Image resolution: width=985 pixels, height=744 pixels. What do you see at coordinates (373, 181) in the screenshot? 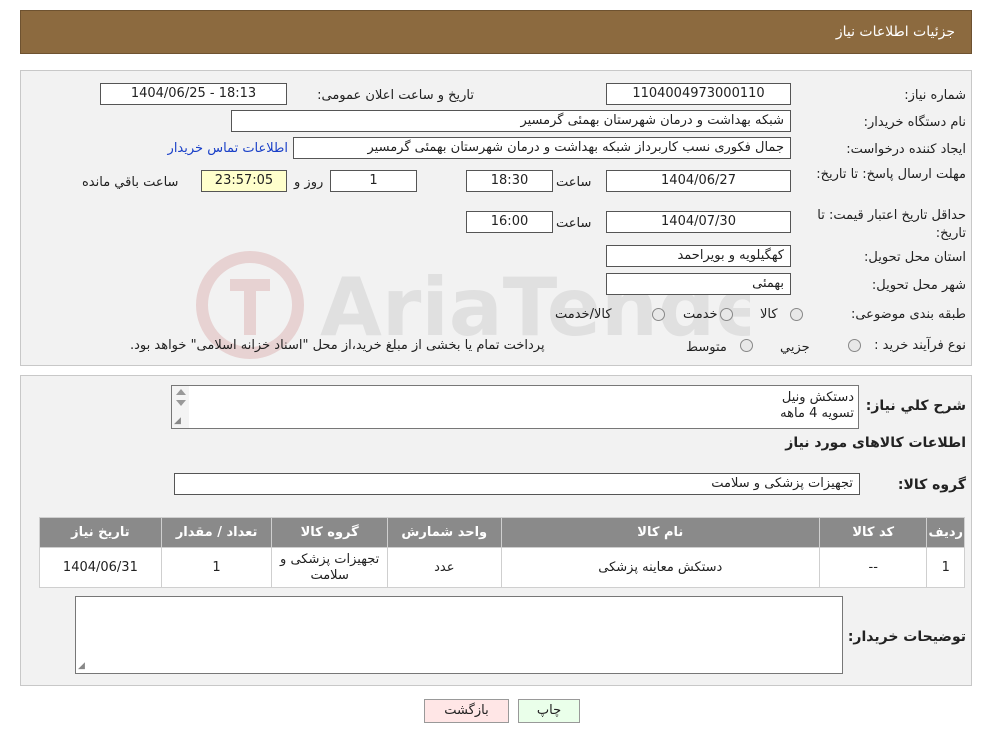
I see `days-remaining-field: 1` at bounding box center [373, 181].